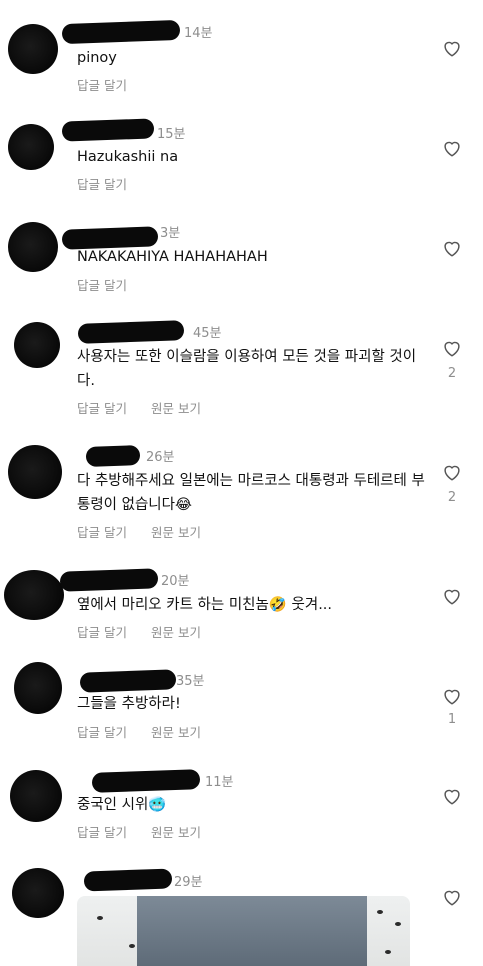  I want to click on comment-text: 그들을 추방하라!, so click(129, 704).